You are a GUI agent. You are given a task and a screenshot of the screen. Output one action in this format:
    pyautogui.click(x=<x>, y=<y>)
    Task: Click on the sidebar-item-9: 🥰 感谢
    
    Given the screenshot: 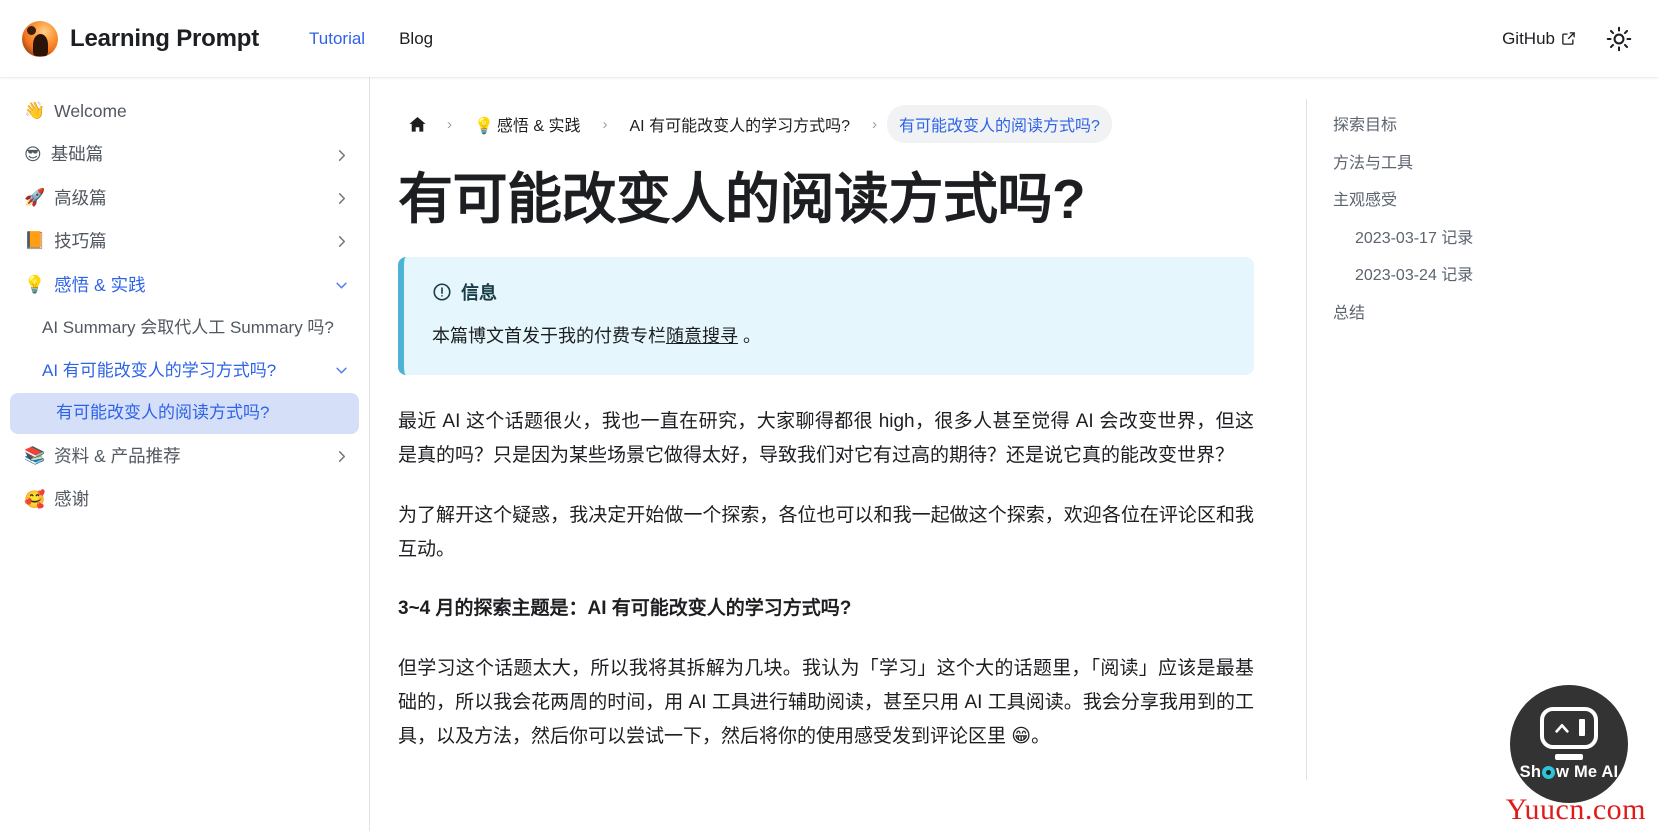 What is the action you would take?
    pyautogui.click(x=184, y=499)
    